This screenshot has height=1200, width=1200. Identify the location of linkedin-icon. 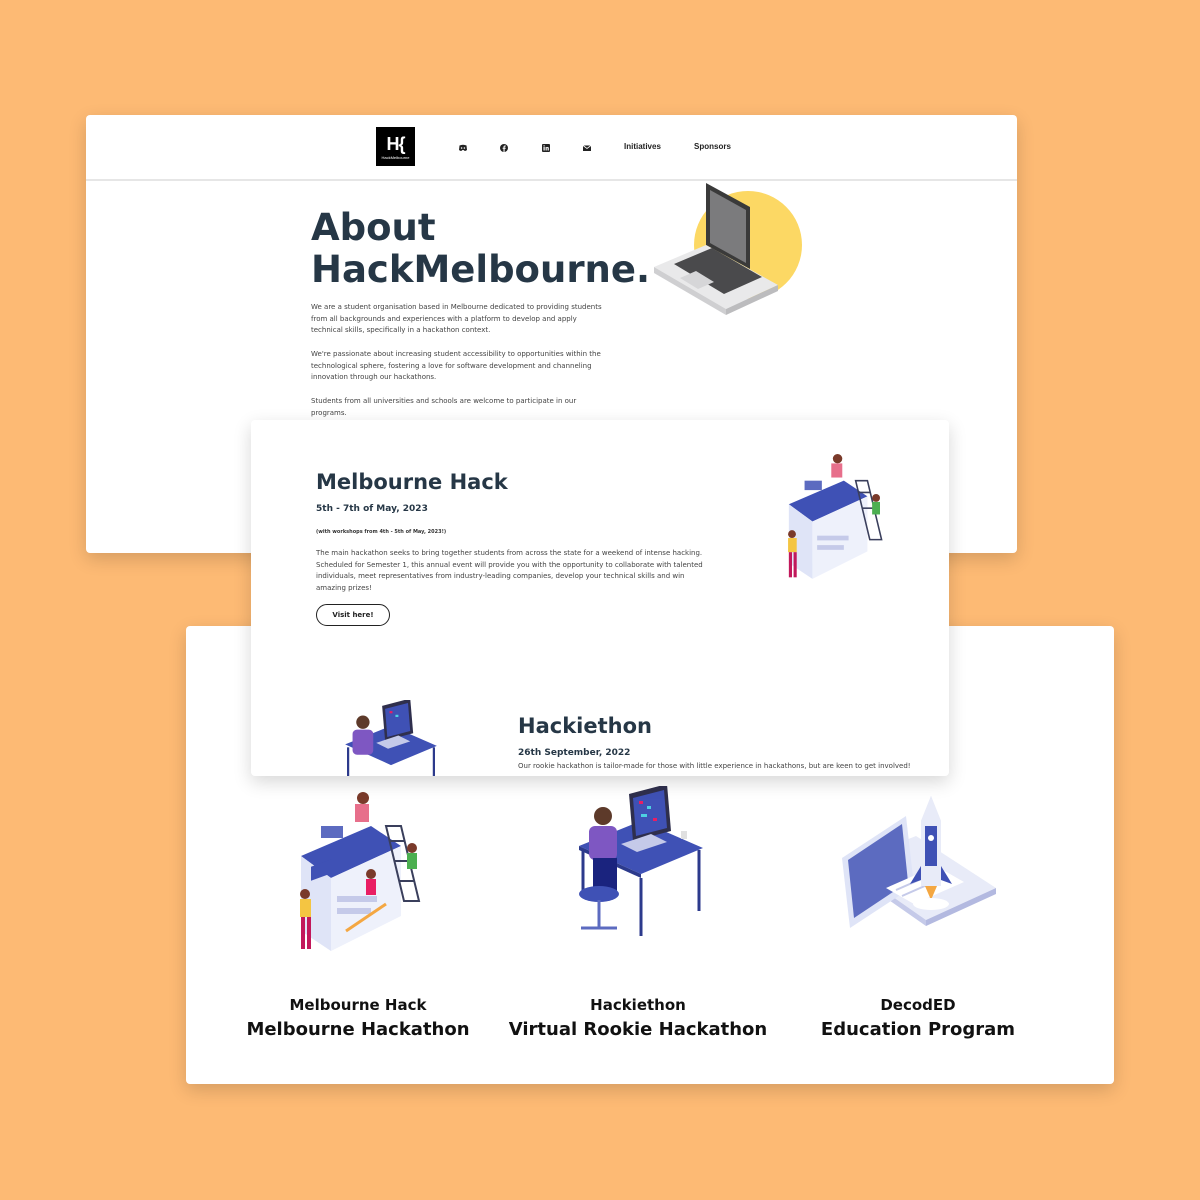
(546, 148).